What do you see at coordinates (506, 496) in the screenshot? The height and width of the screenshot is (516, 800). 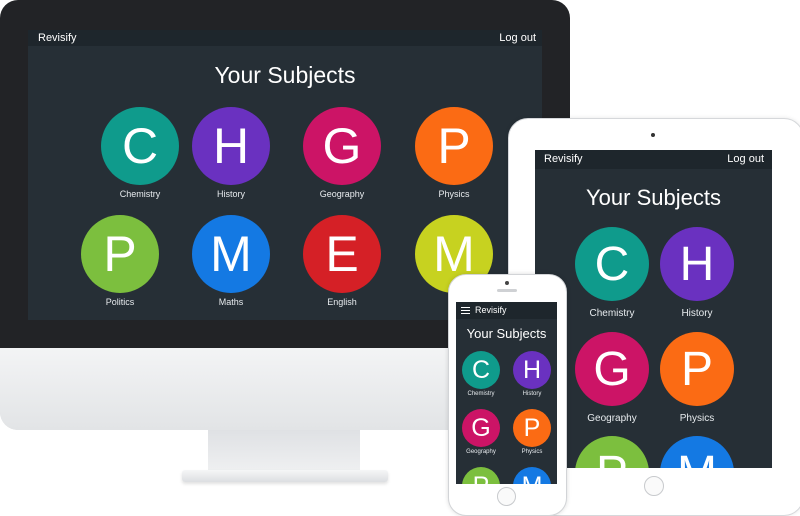 I see `phone-home-button` at bounding box center [506, 496].